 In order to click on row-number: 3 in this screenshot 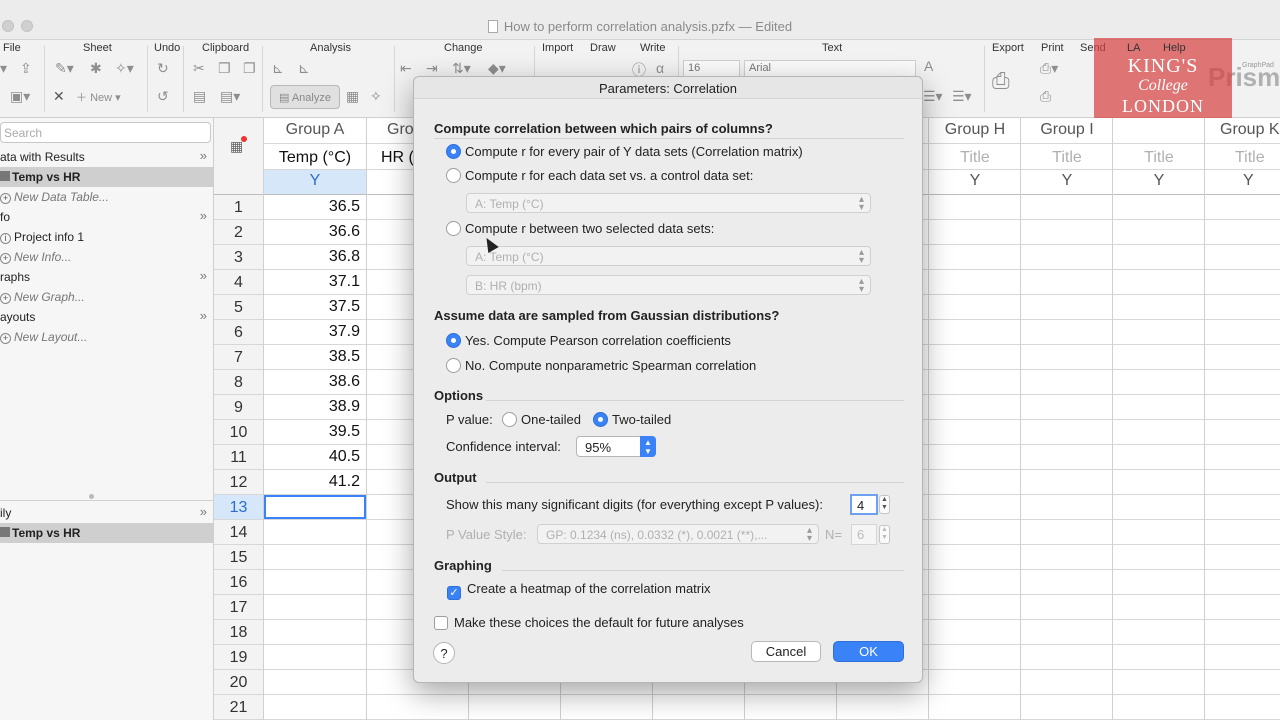, I will do `click(238, 257)`.